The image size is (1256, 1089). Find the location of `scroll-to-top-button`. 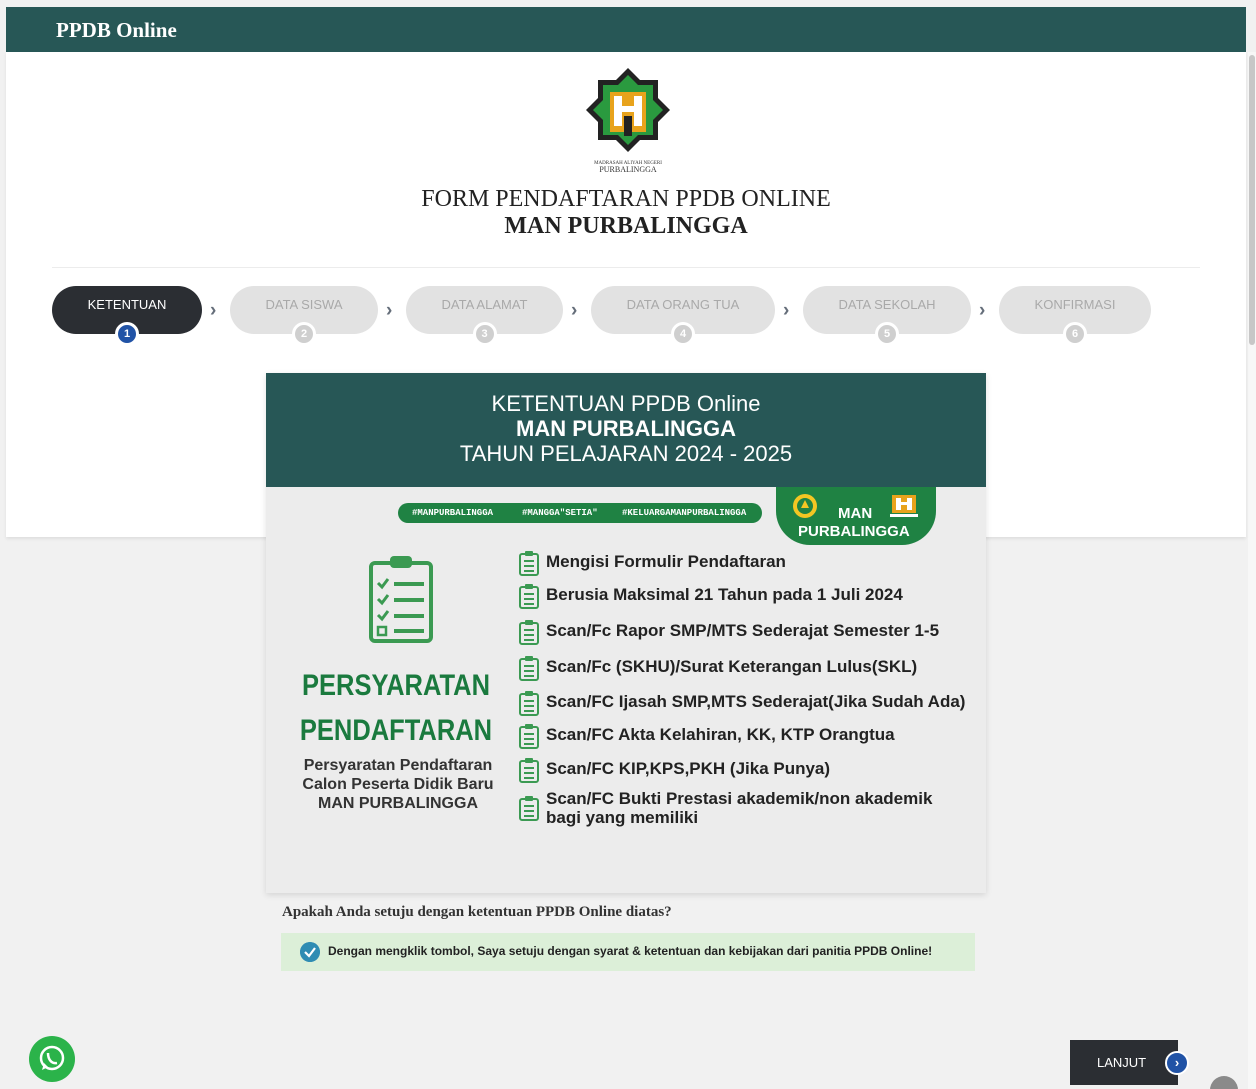

scroll-to-top-button is located at coordinates (1224, 1082).